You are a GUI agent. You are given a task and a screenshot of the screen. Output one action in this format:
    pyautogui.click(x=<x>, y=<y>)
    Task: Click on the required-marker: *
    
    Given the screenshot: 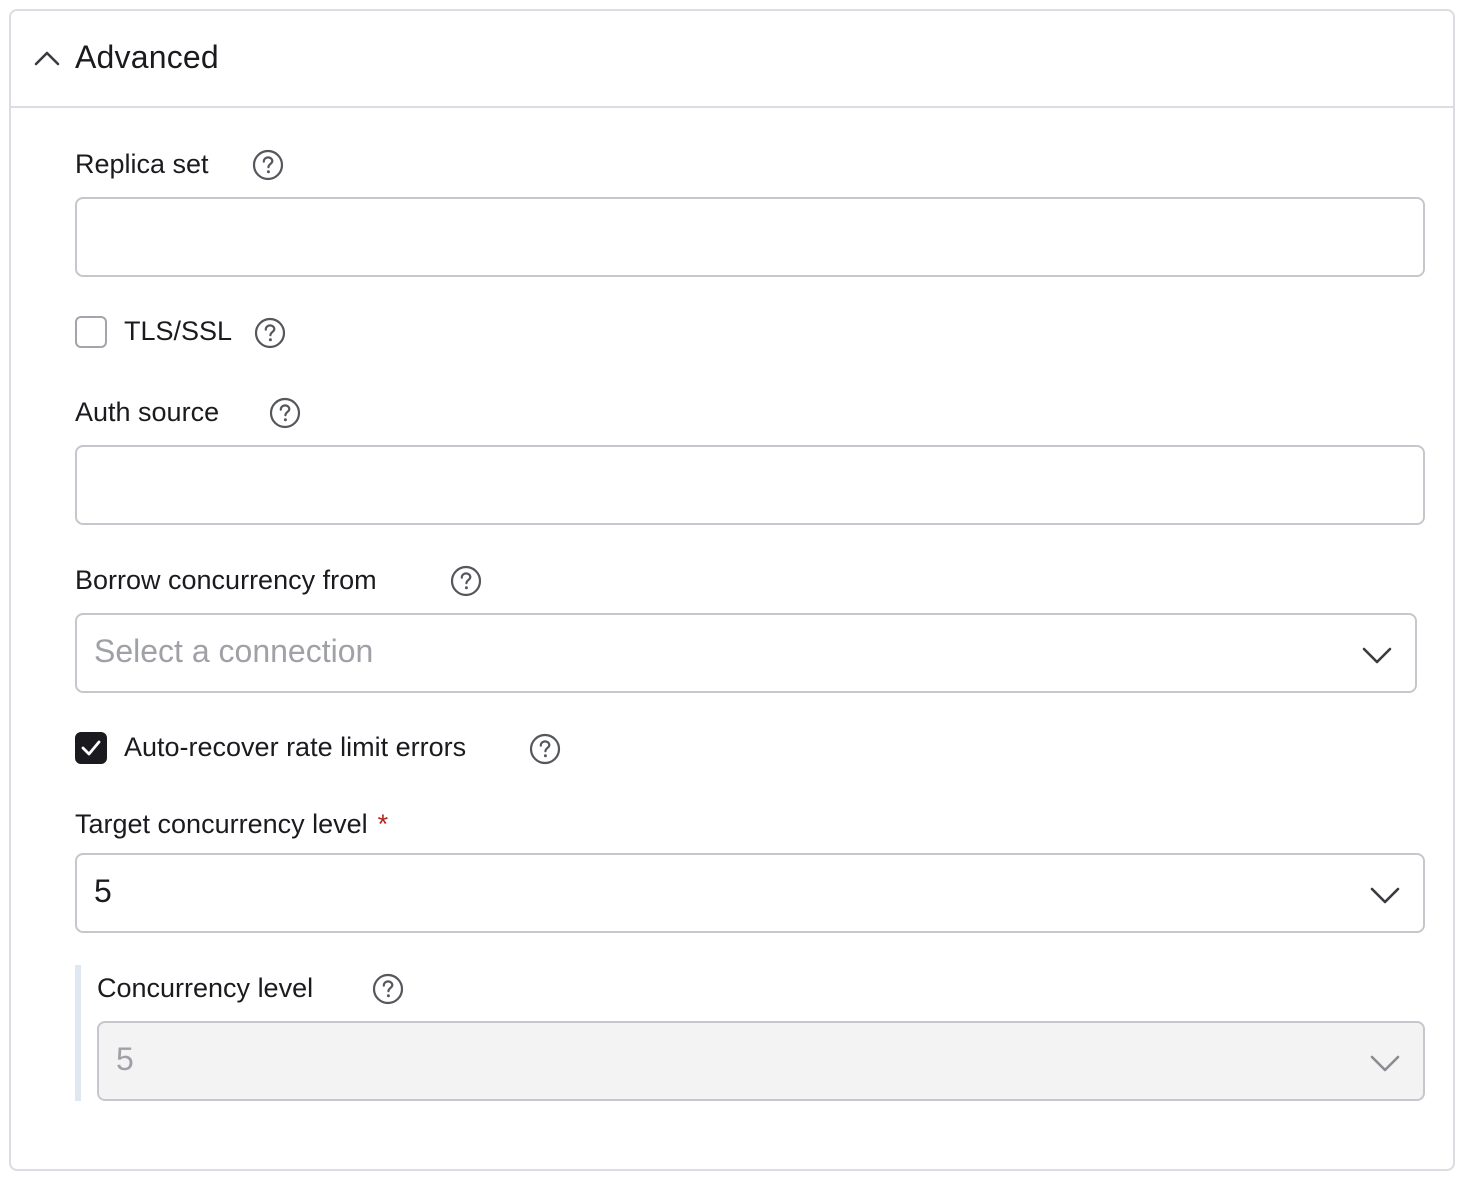 What is the action you would take?
    pyautogui.click(x=383, y=824)
    